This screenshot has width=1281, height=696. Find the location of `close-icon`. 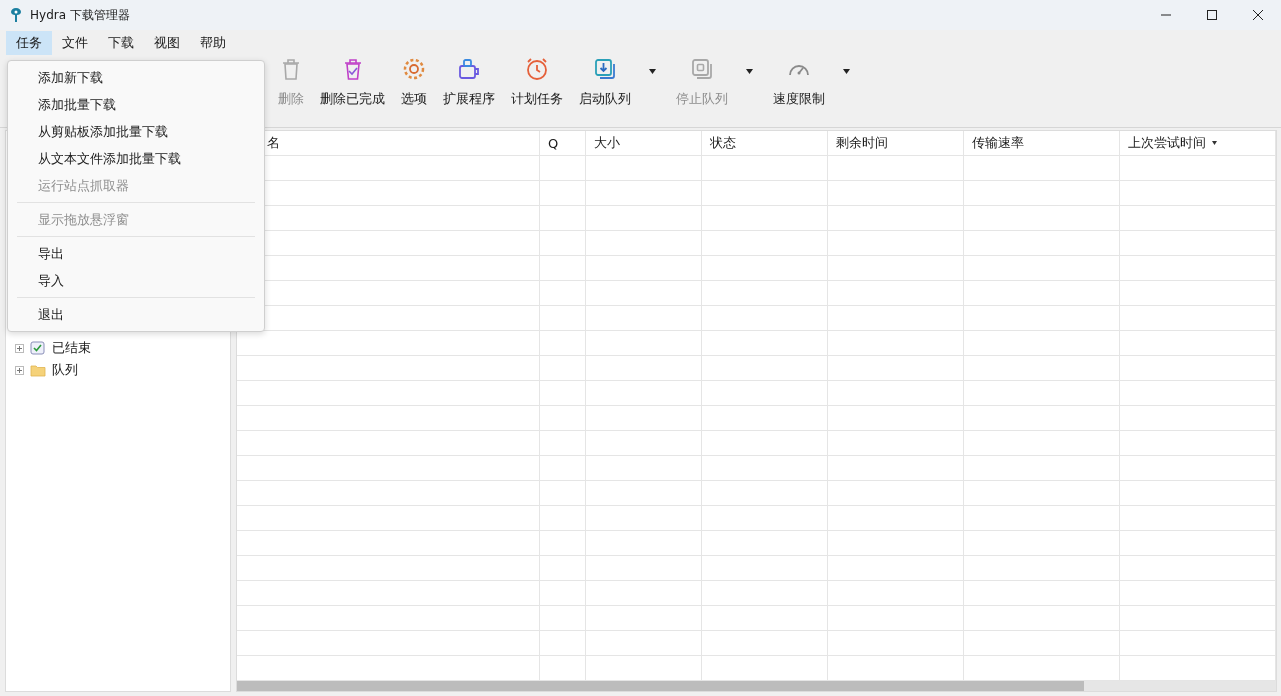

close-icon is located at coordinates (1258, 15).